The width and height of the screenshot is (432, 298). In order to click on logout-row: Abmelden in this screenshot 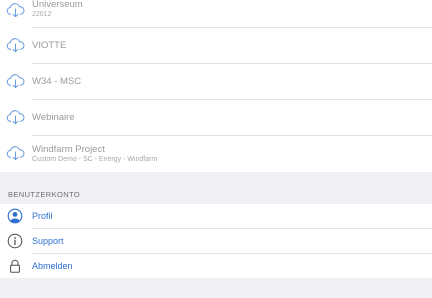, I will do `click(216, 266)`.